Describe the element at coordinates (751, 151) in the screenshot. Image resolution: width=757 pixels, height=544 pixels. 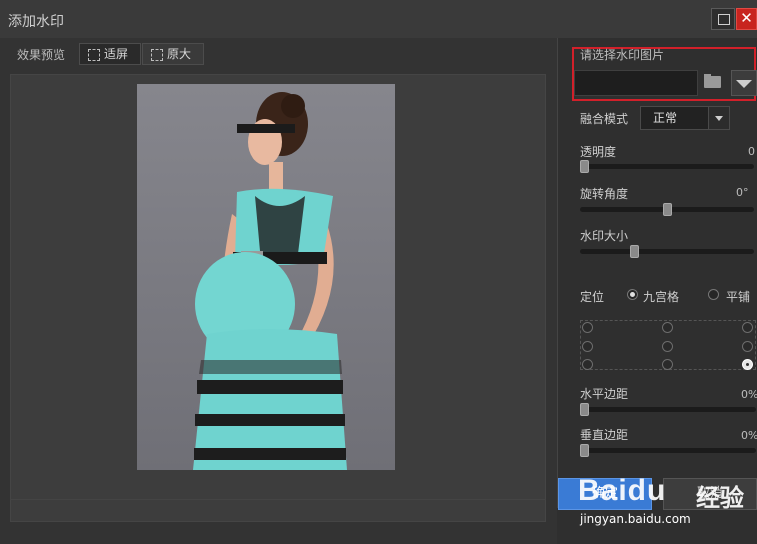
I see `opacity-value: 0` at that location.